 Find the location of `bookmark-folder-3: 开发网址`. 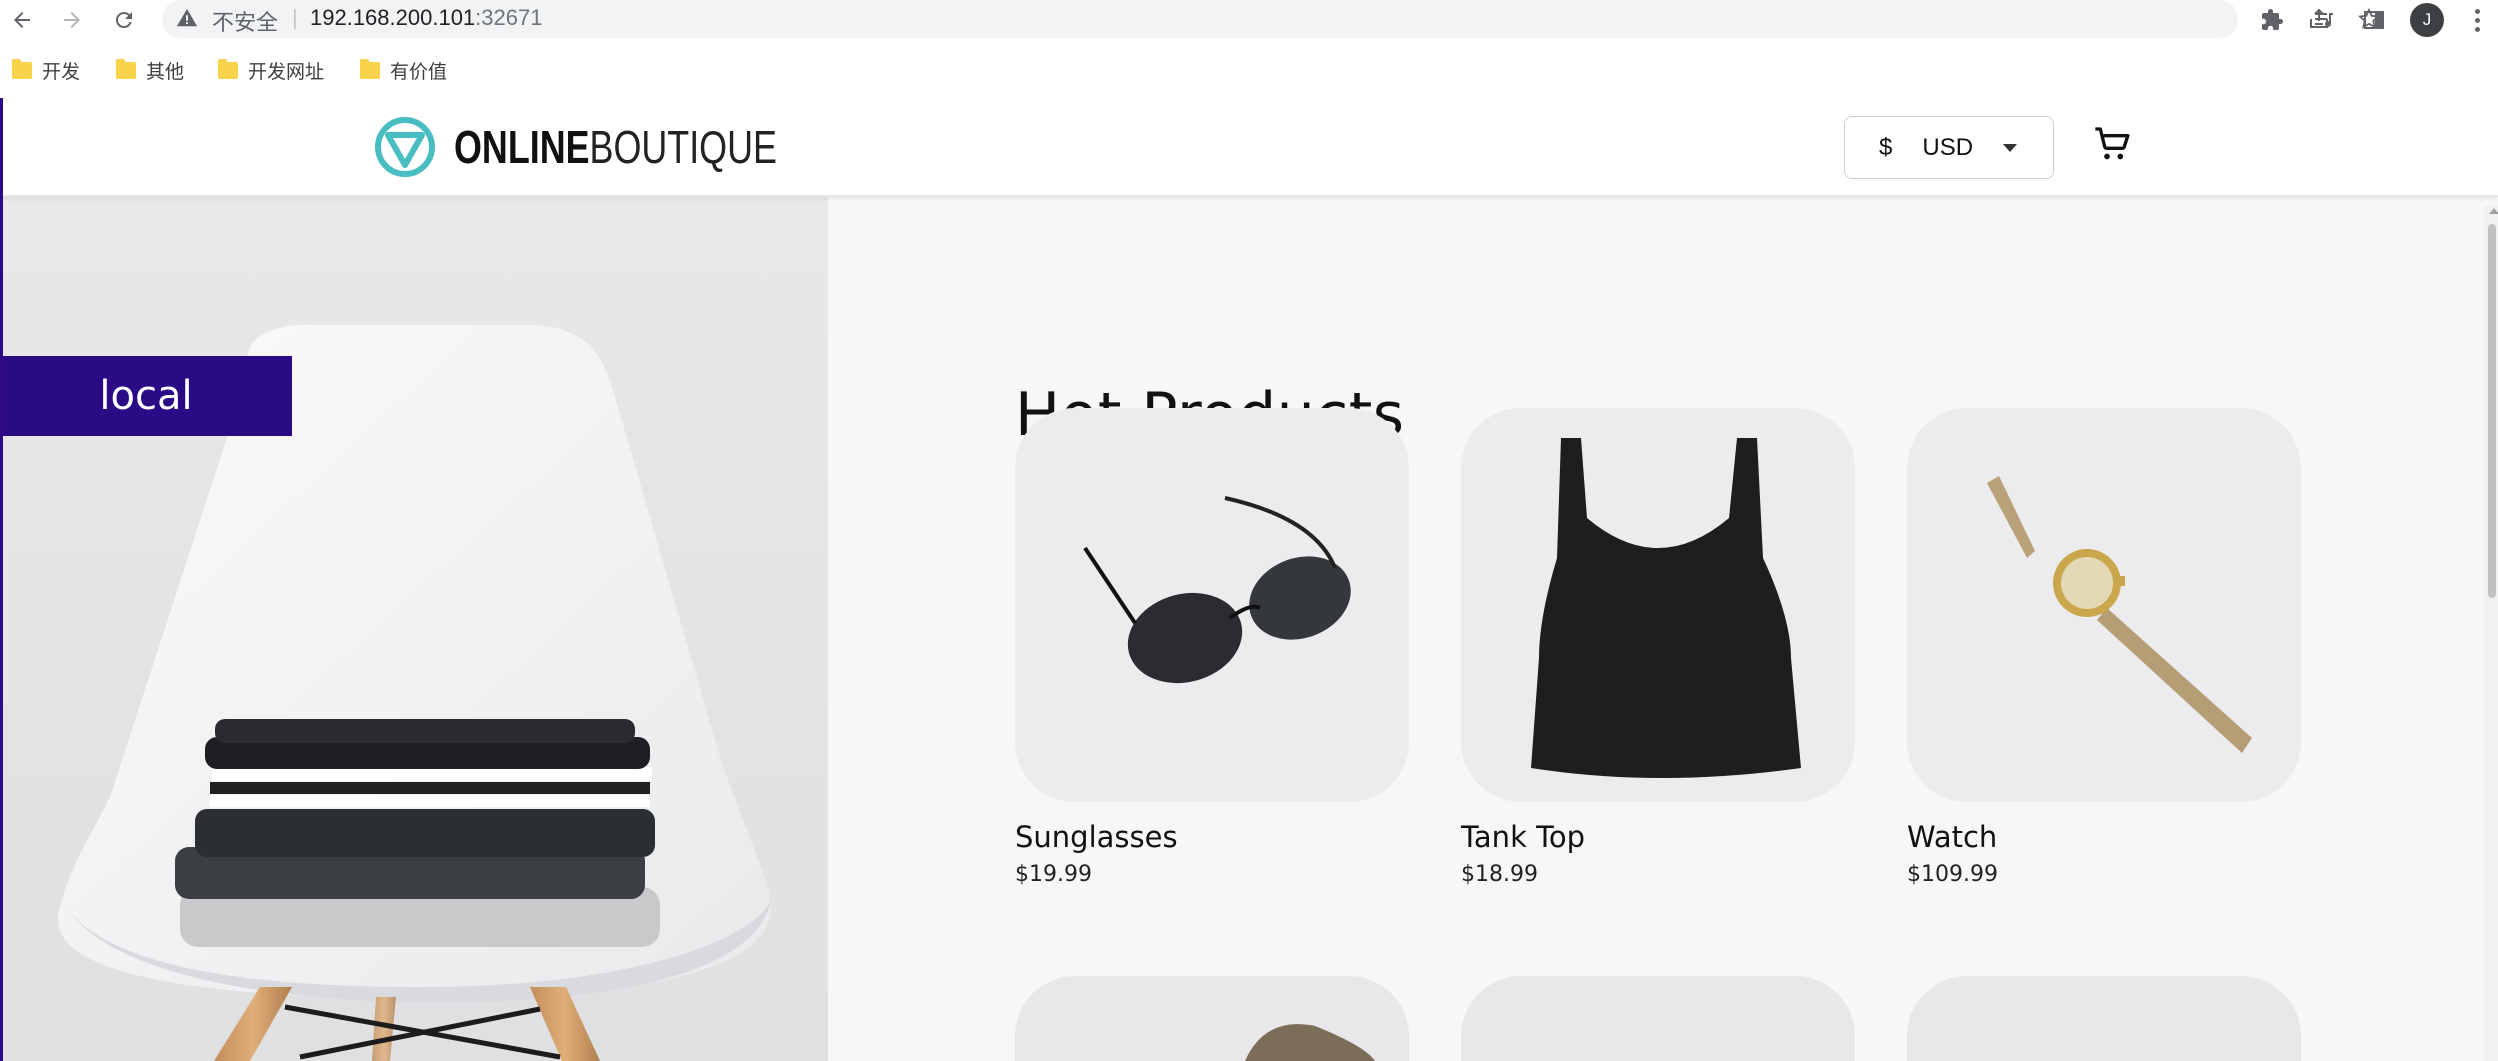

bookmark-folder-3: 开发网址 is located at coordinates (271, 70).